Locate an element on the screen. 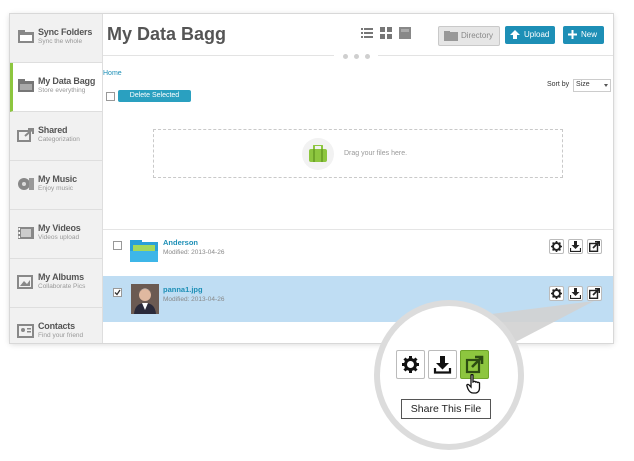 The height and width of the screenshot is (461, 634). hand-cursor-icon is located at coordinates (473, 384).